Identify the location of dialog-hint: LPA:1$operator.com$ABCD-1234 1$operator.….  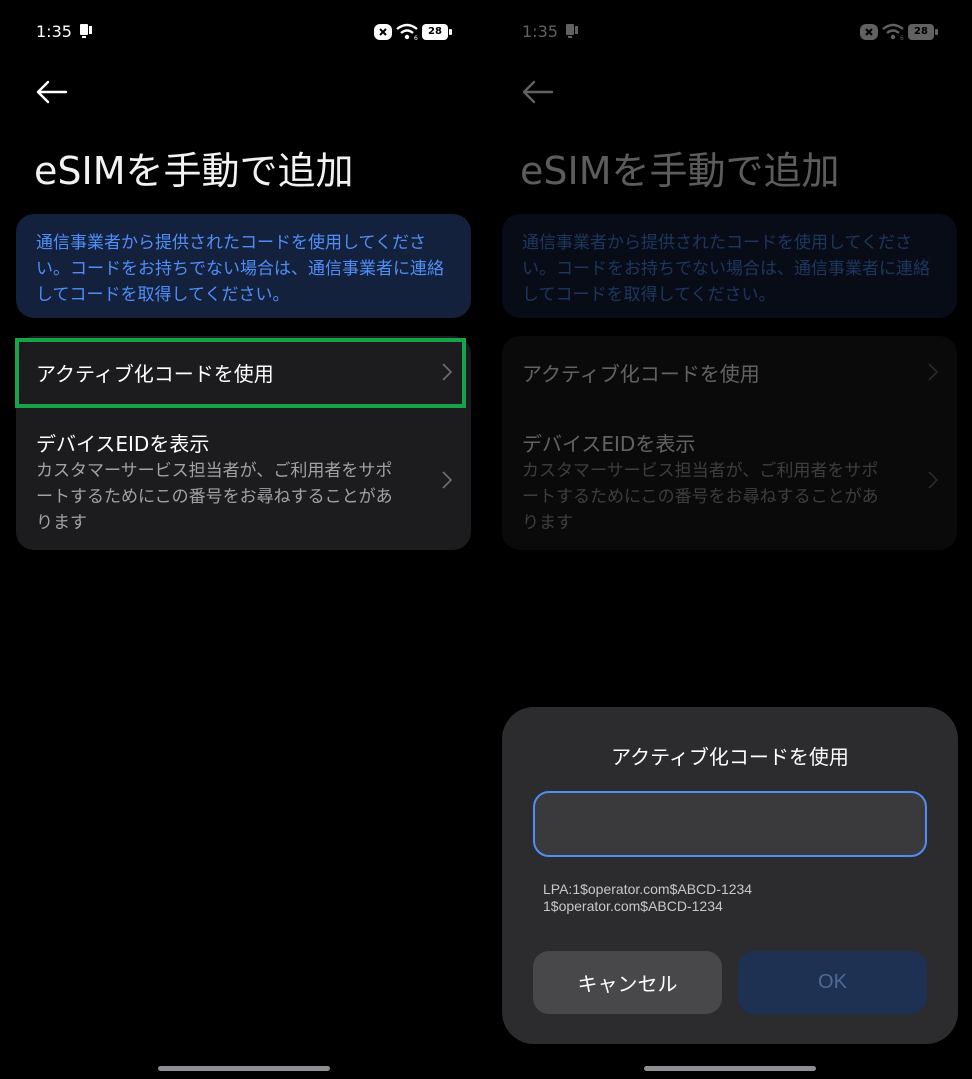
(647, 898).